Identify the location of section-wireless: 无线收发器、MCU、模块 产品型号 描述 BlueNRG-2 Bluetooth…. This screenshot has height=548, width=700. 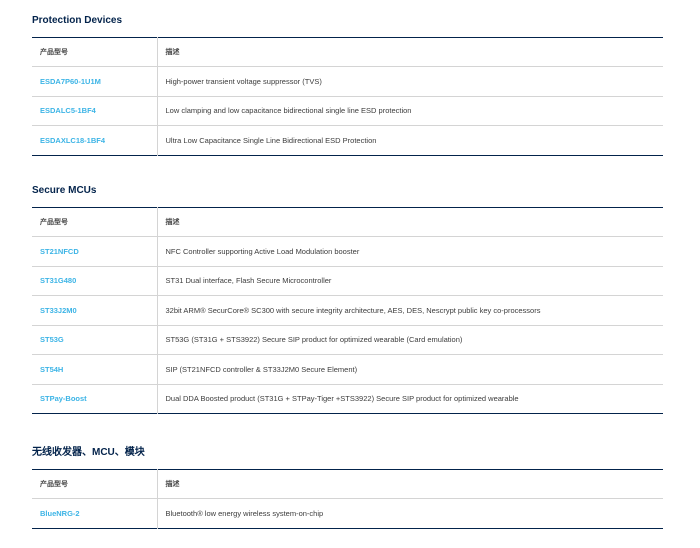
(347, 487).